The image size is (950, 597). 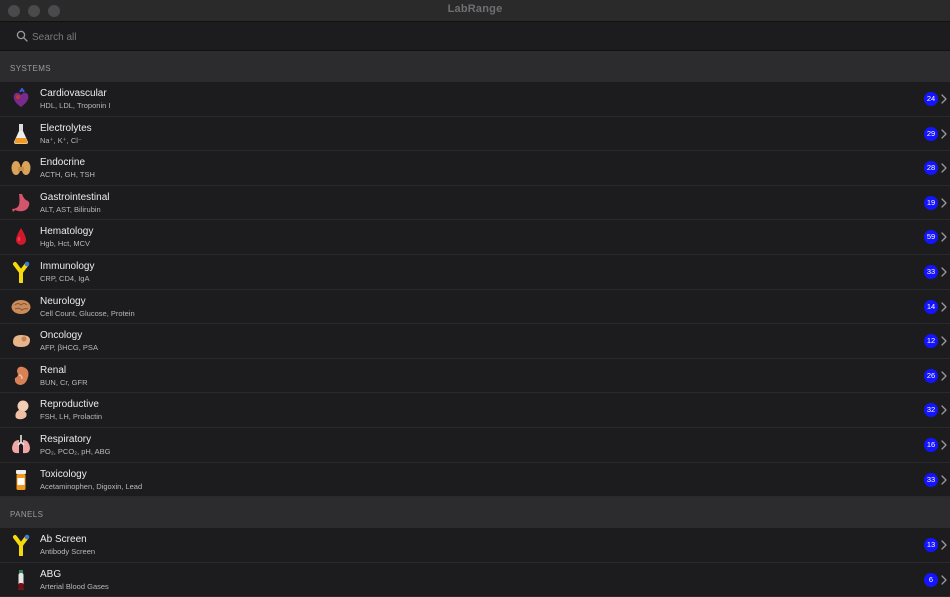 I want to click on list-item-oncology: Oncology AFP, βHCG, PSA 12, so click(x=475, y=341).